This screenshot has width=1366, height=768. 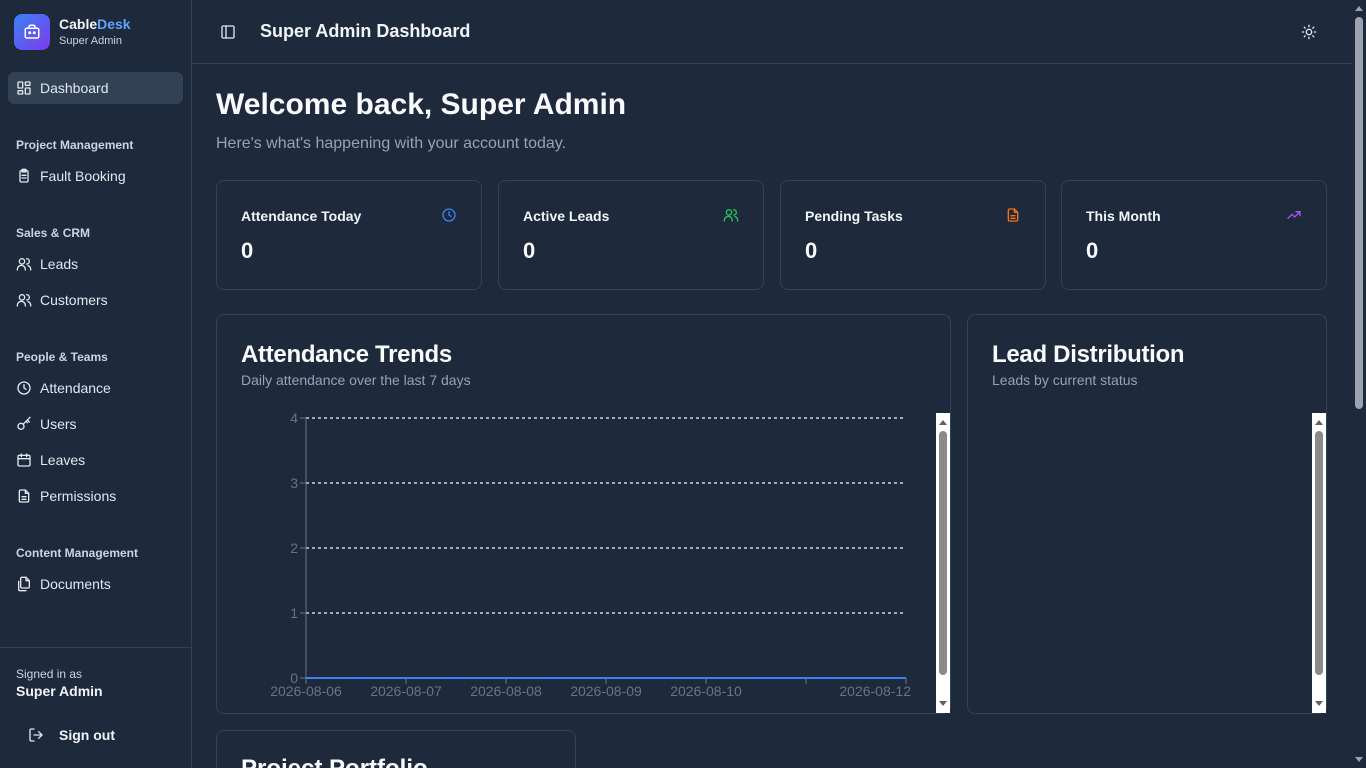 I want to click on stat-card-attendance: Attendance Today 0, so click(x=349, y=235).